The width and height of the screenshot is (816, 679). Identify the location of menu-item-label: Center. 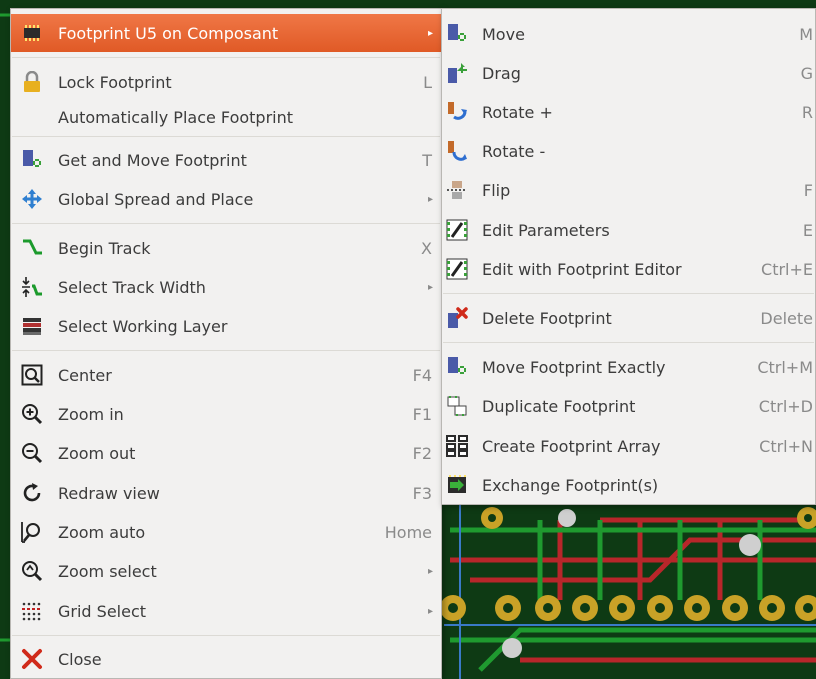
(85, 375).